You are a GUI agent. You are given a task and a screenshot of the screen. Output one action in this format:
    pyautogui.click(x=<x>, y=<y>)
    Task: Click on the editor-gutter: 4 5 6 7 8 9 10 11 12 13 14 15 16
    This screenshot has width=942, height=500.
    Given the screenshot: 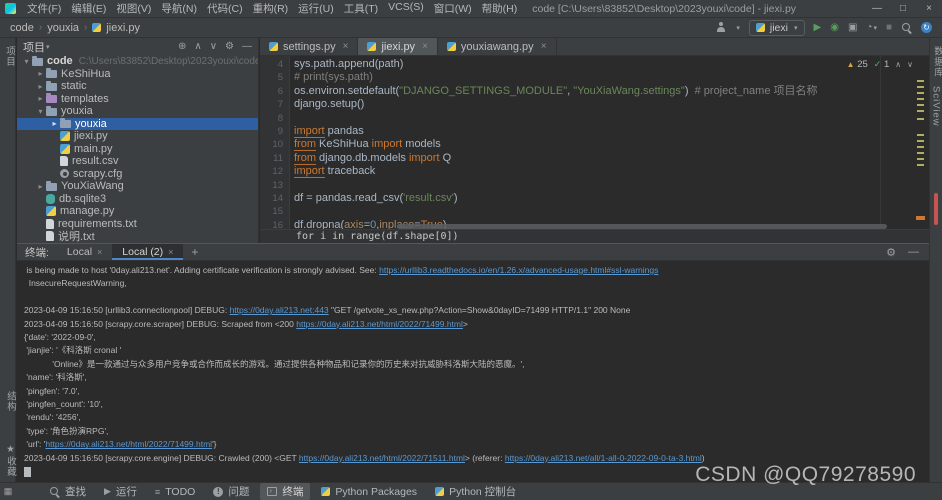 What is the action you would take?
    pyautogui.click(x=275, y=143)
    